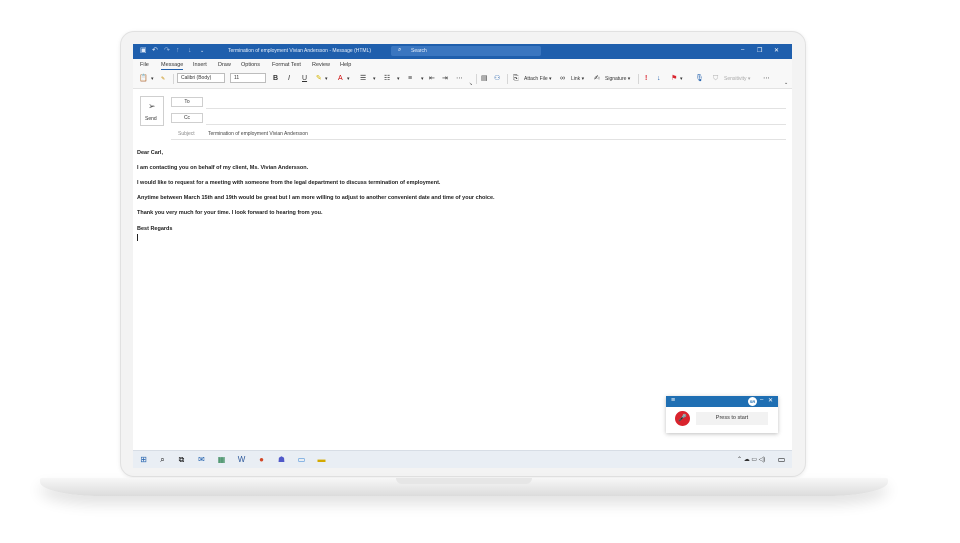 This screenshot has width=960, height=543. Describe the element at coordinates (143, 459) in the screenshot. I see `windows-start-icon: ⊞` at that location.